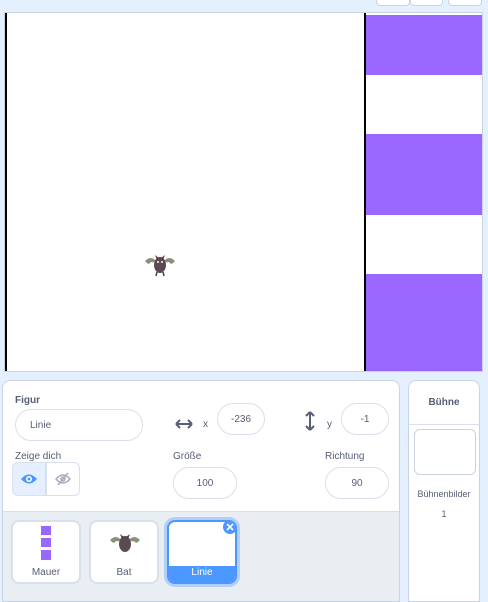 The height and width of the screenshot is (602, 488). What do you see at coordinates (445, 452) in the screenshot?
I see `stage-thumbnail` at bounding box center [445, 452].